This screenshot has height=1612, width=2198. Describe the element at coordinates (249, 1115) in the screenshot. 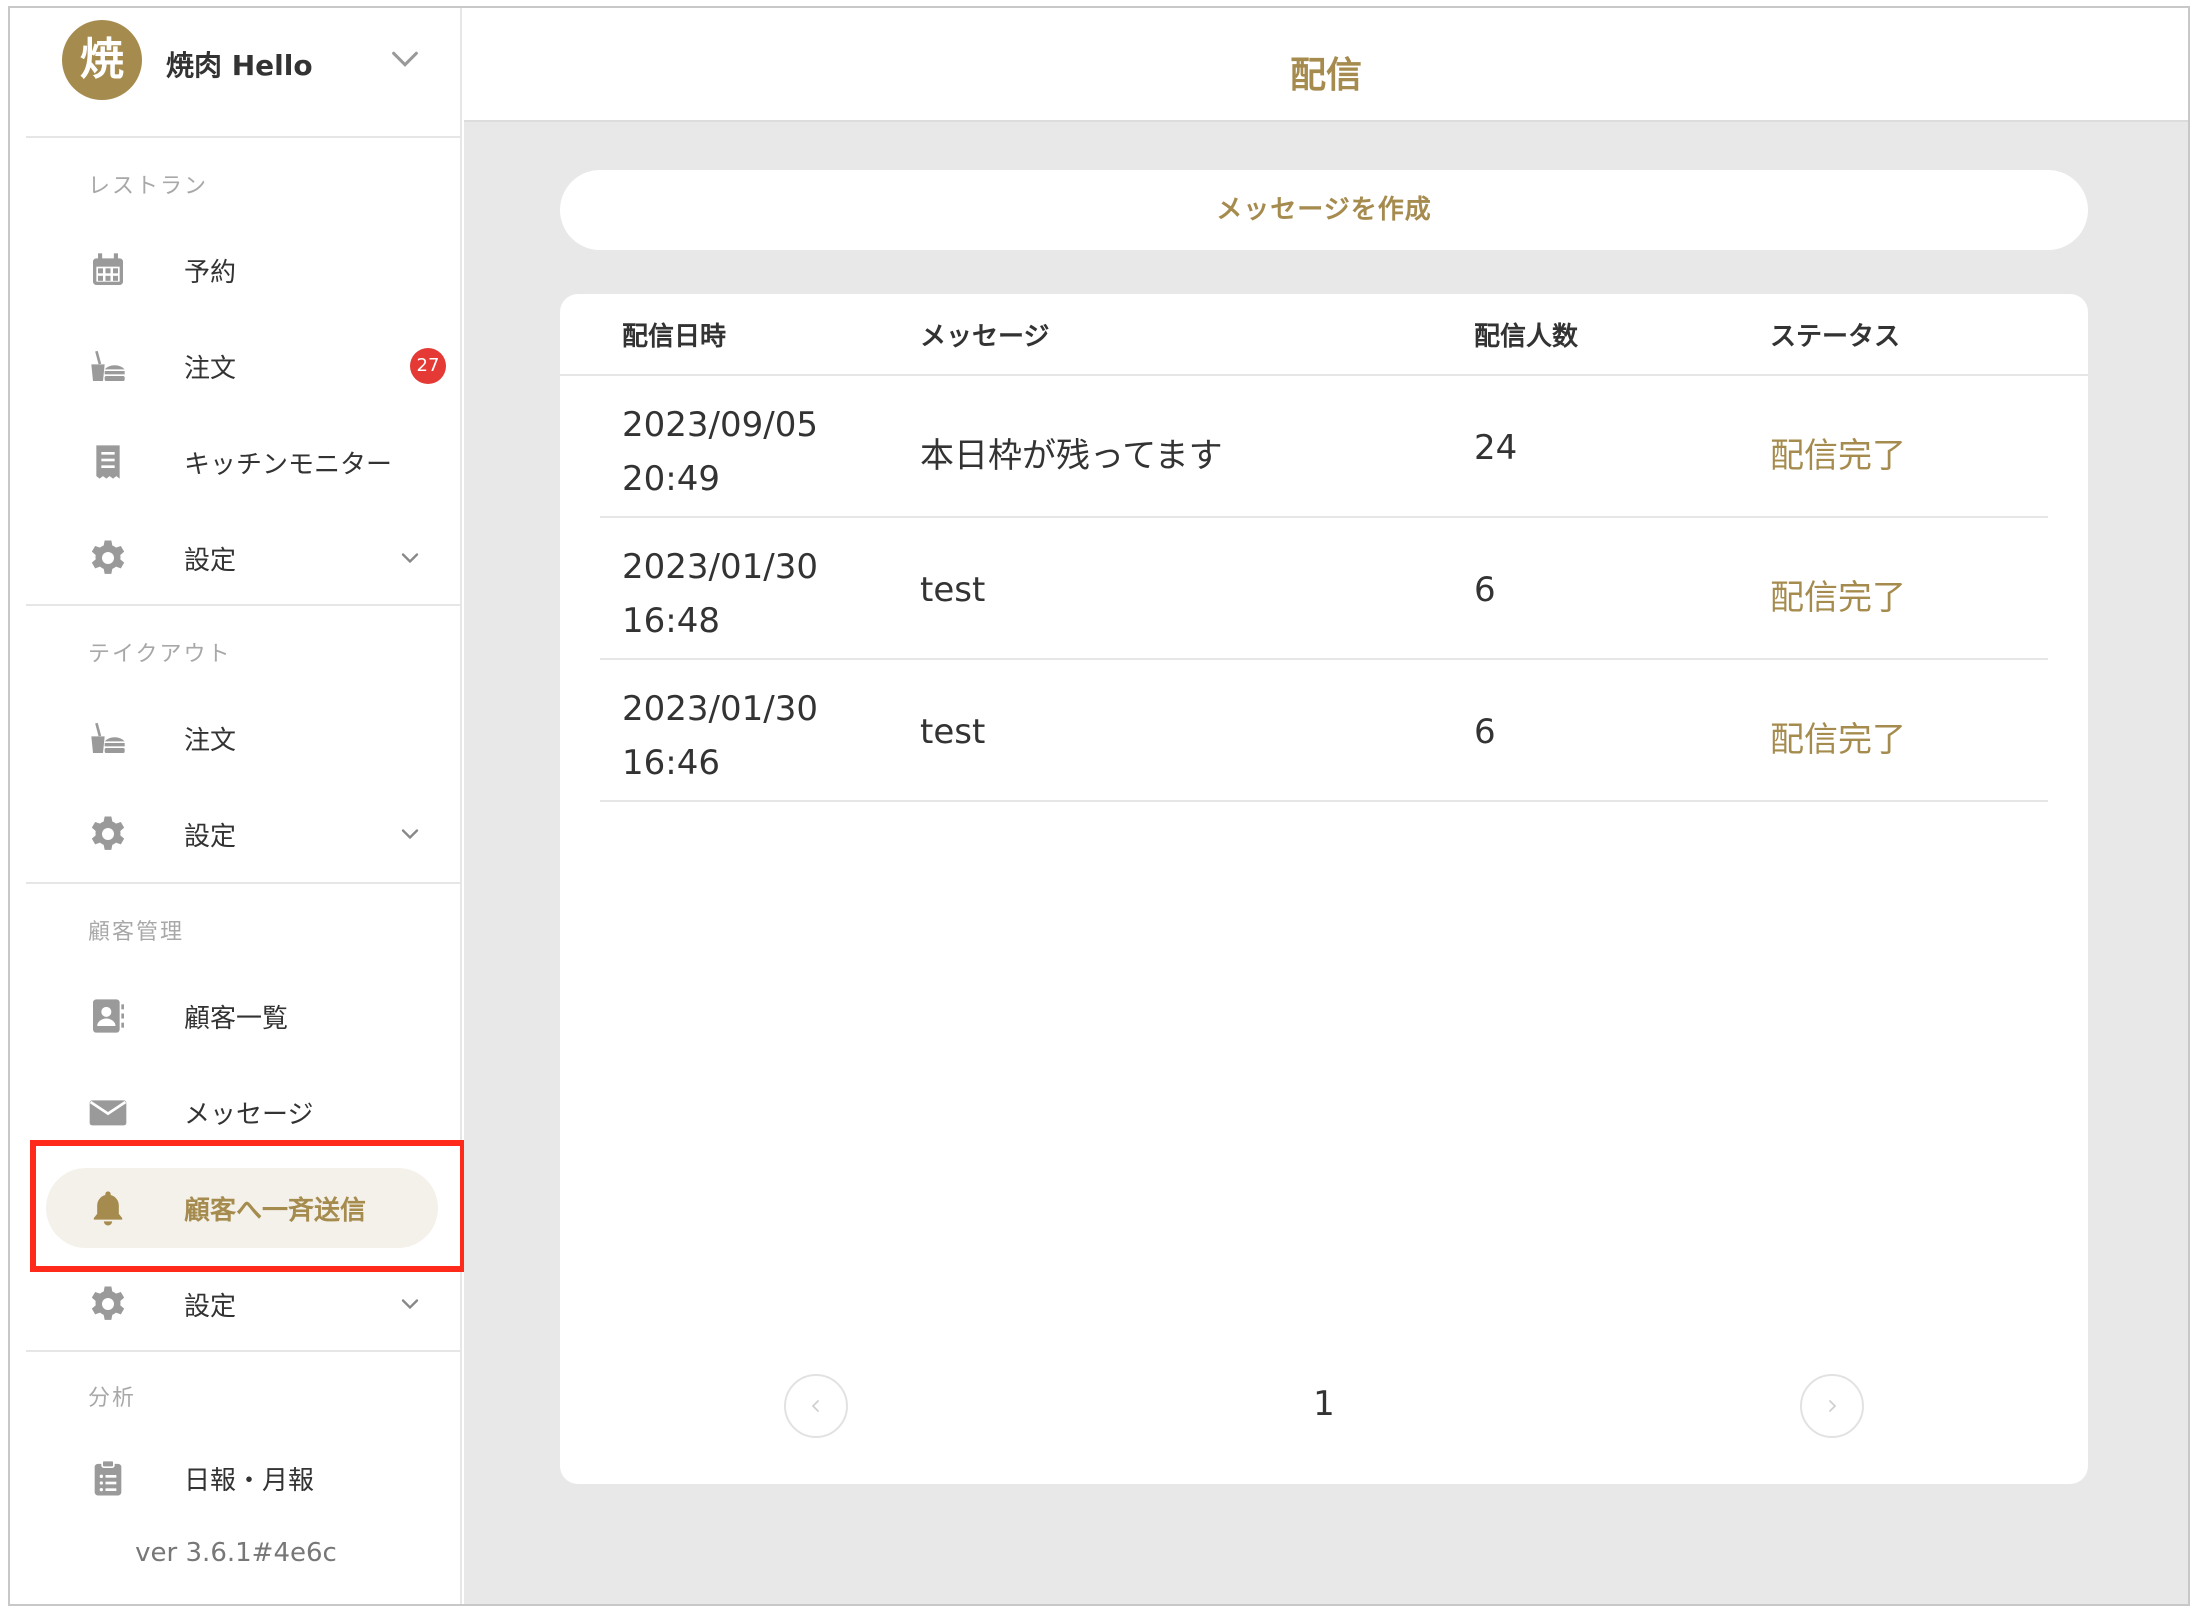

I see `sidebar-item-label: メッセージ` at that location.